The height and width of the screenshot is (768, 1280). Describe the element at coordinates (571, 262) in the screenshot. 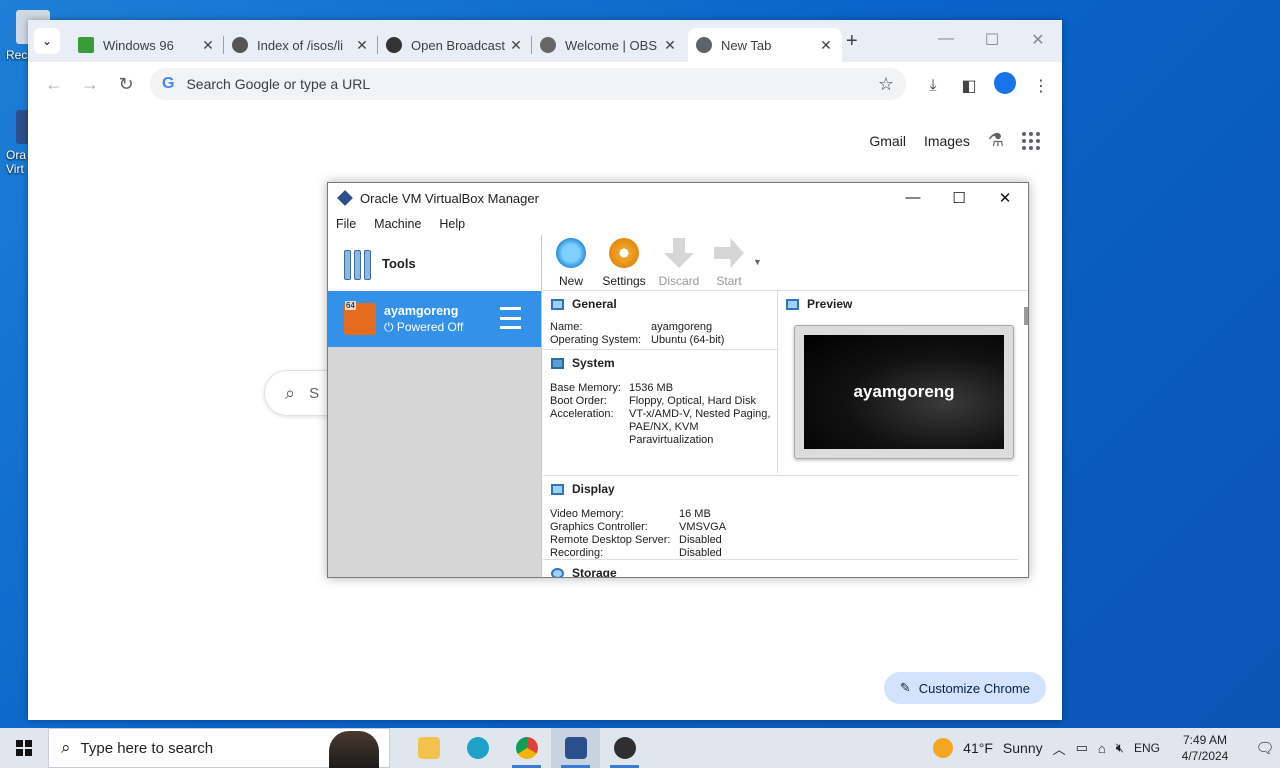

I see `new-button: New` at that location.